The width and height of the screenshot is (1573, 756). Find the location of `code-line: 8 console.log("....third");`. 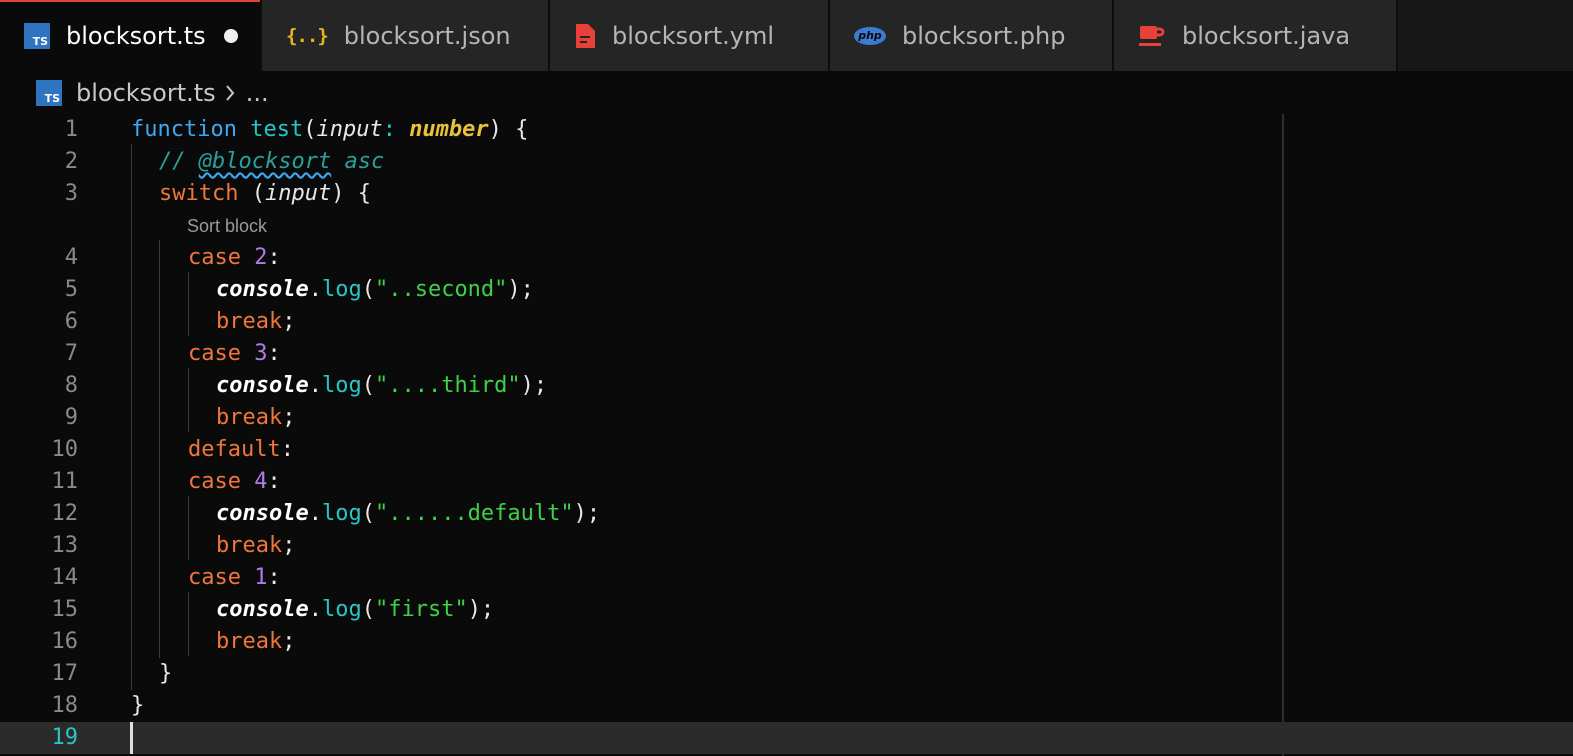

code-line: 8 console.log("....third"); is located at coordinates (786, 386).